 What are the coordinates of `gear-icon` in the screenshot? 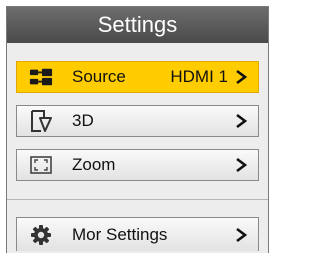 It's located at (41, 235).